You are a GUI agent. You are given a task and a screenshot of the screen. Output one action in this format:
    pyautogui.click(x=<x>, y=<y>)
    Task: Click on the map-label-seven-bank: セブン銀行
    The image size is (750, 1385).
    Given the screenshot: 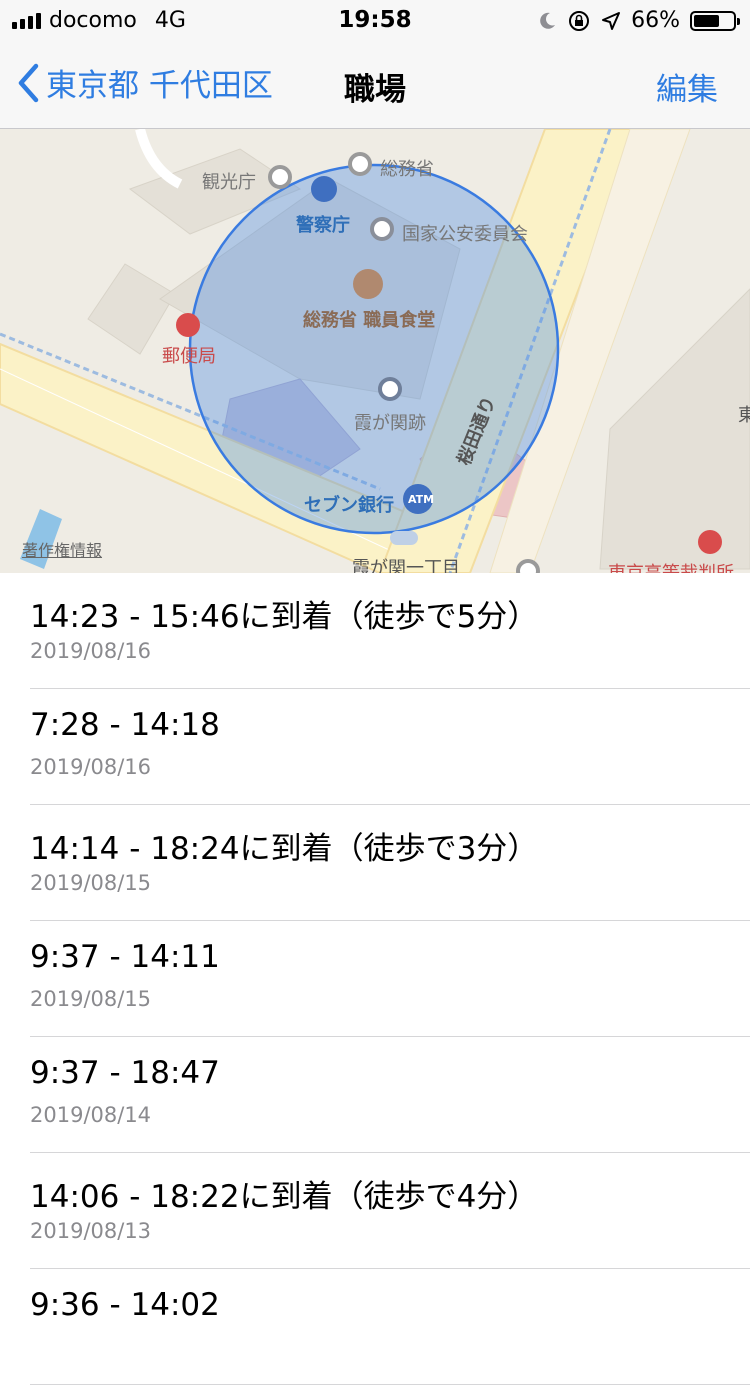 What is the action you would take?
    pyautogui.click(x=349, y=505)
    